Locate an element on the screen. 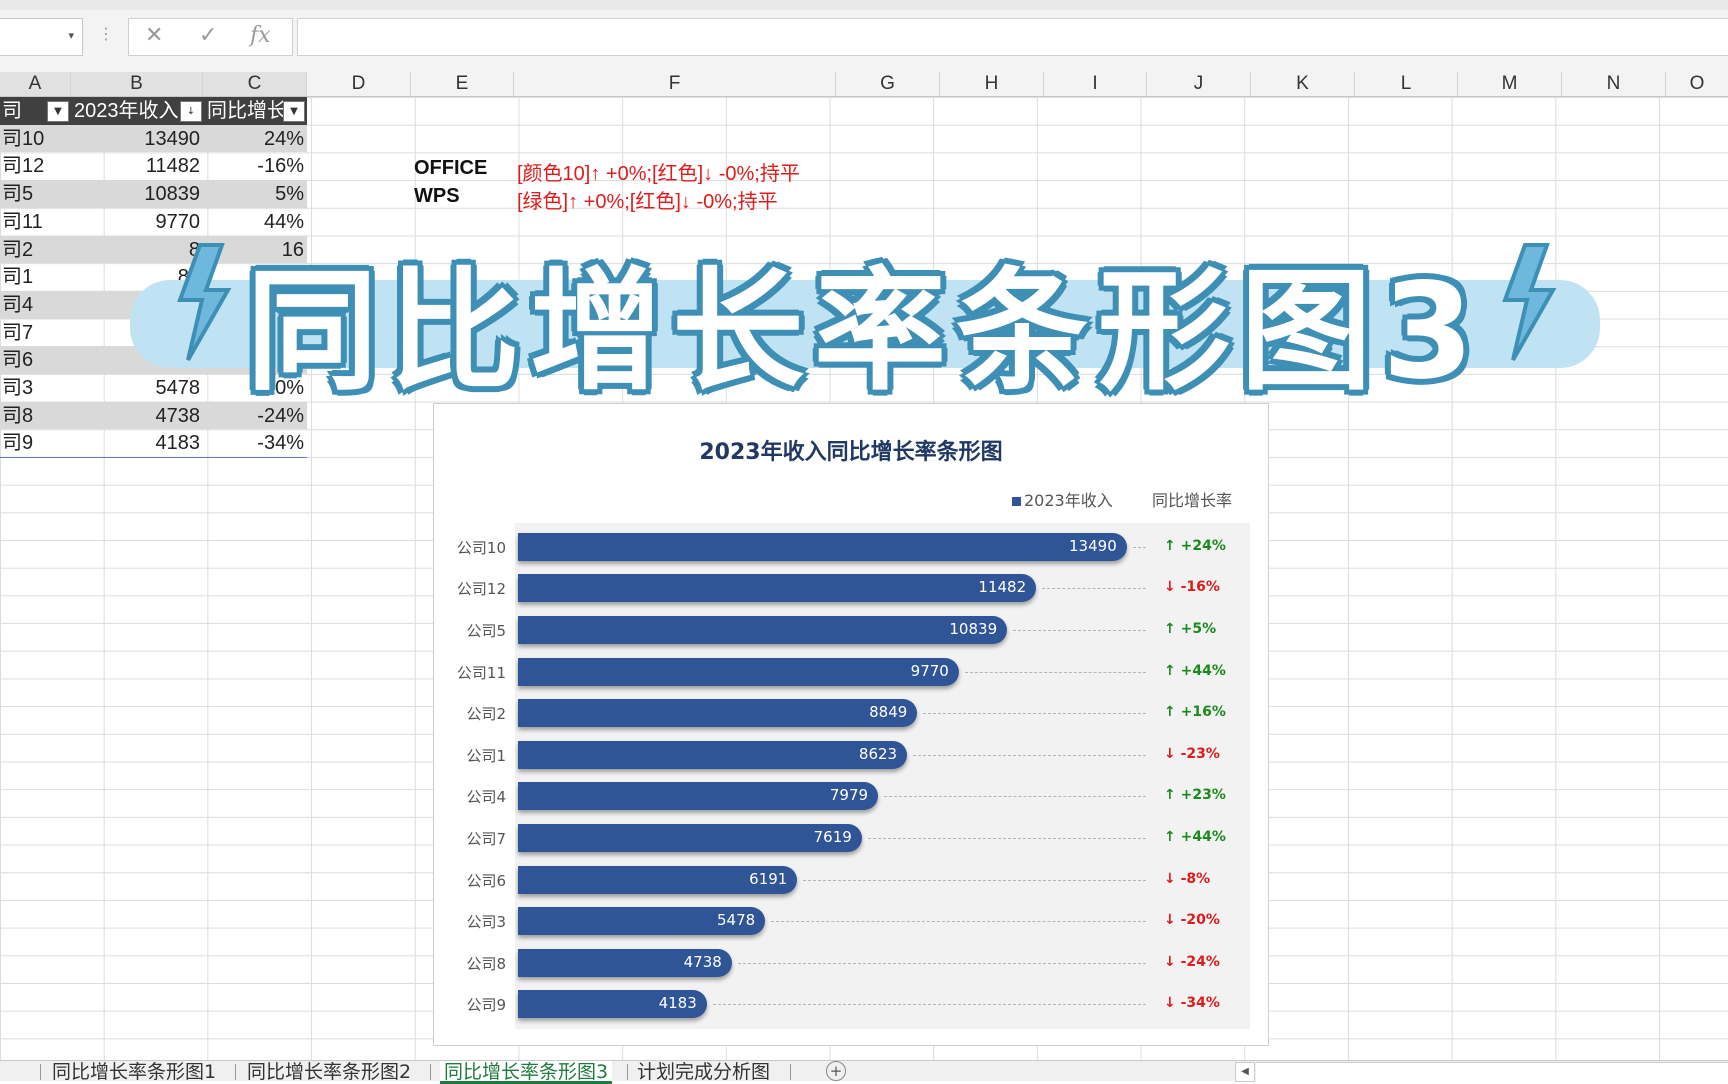 The image size is (1728, 1084). header-cell: 司 is located at coordinates (12, 111).